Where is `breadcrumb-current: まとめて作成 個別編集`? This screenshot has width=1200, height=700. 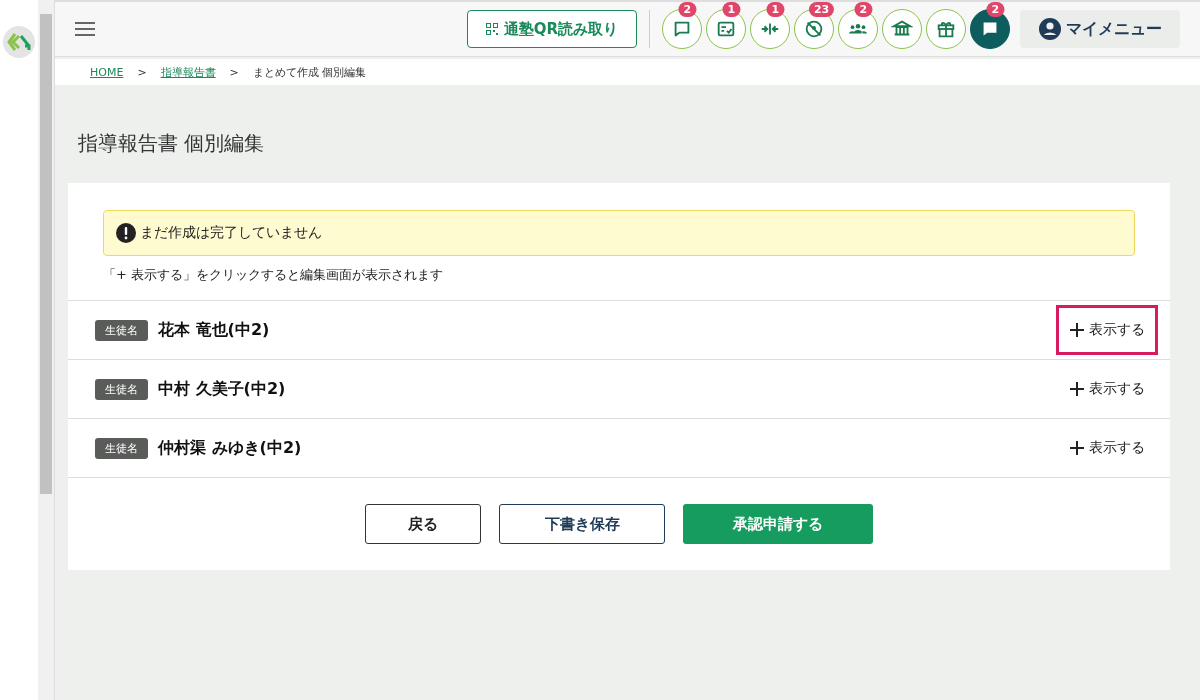
breadcrumb-current: まとめて作成 個別編集 is located at coordinates (309, 72).